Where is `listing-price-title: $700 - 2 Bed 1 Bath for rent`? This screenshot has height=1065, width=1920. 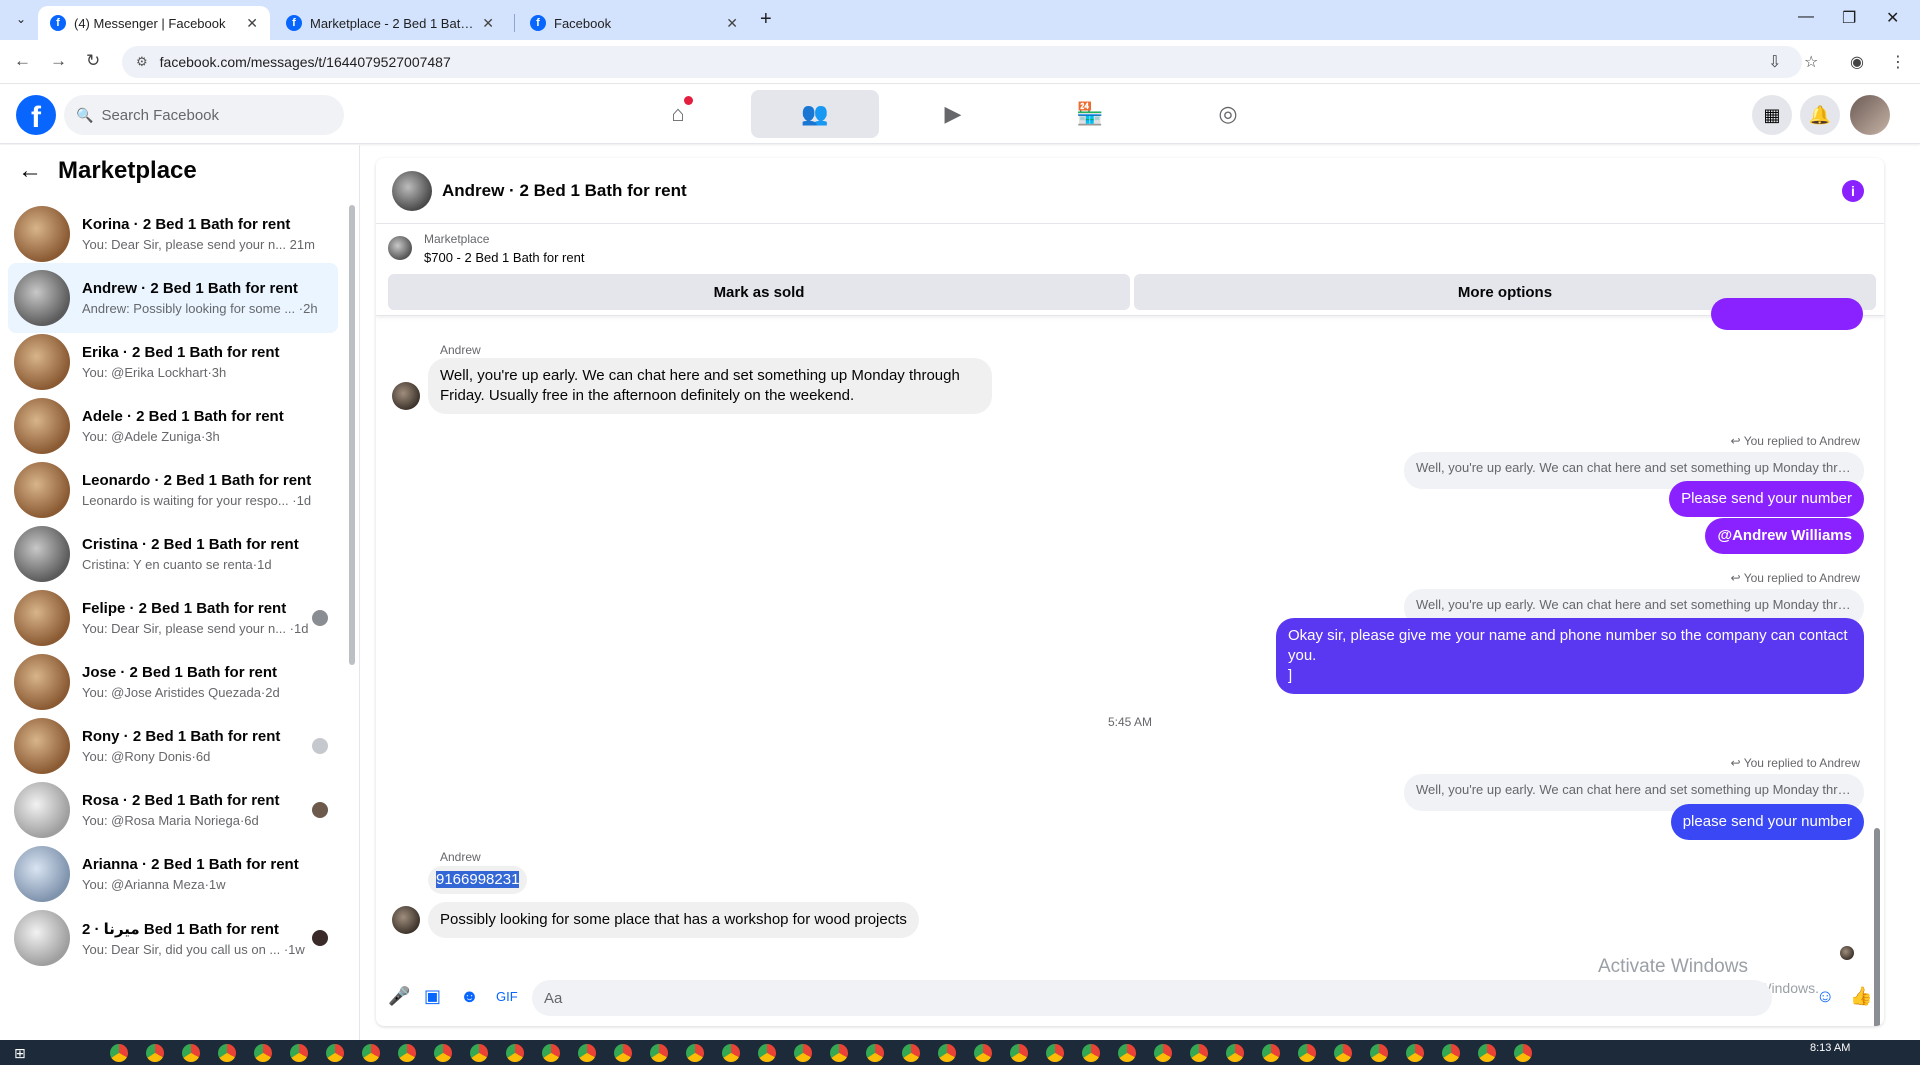 listing-price-title: $700 - 2 Bed 1 Bath for rent is located at coordinates (504, 257).